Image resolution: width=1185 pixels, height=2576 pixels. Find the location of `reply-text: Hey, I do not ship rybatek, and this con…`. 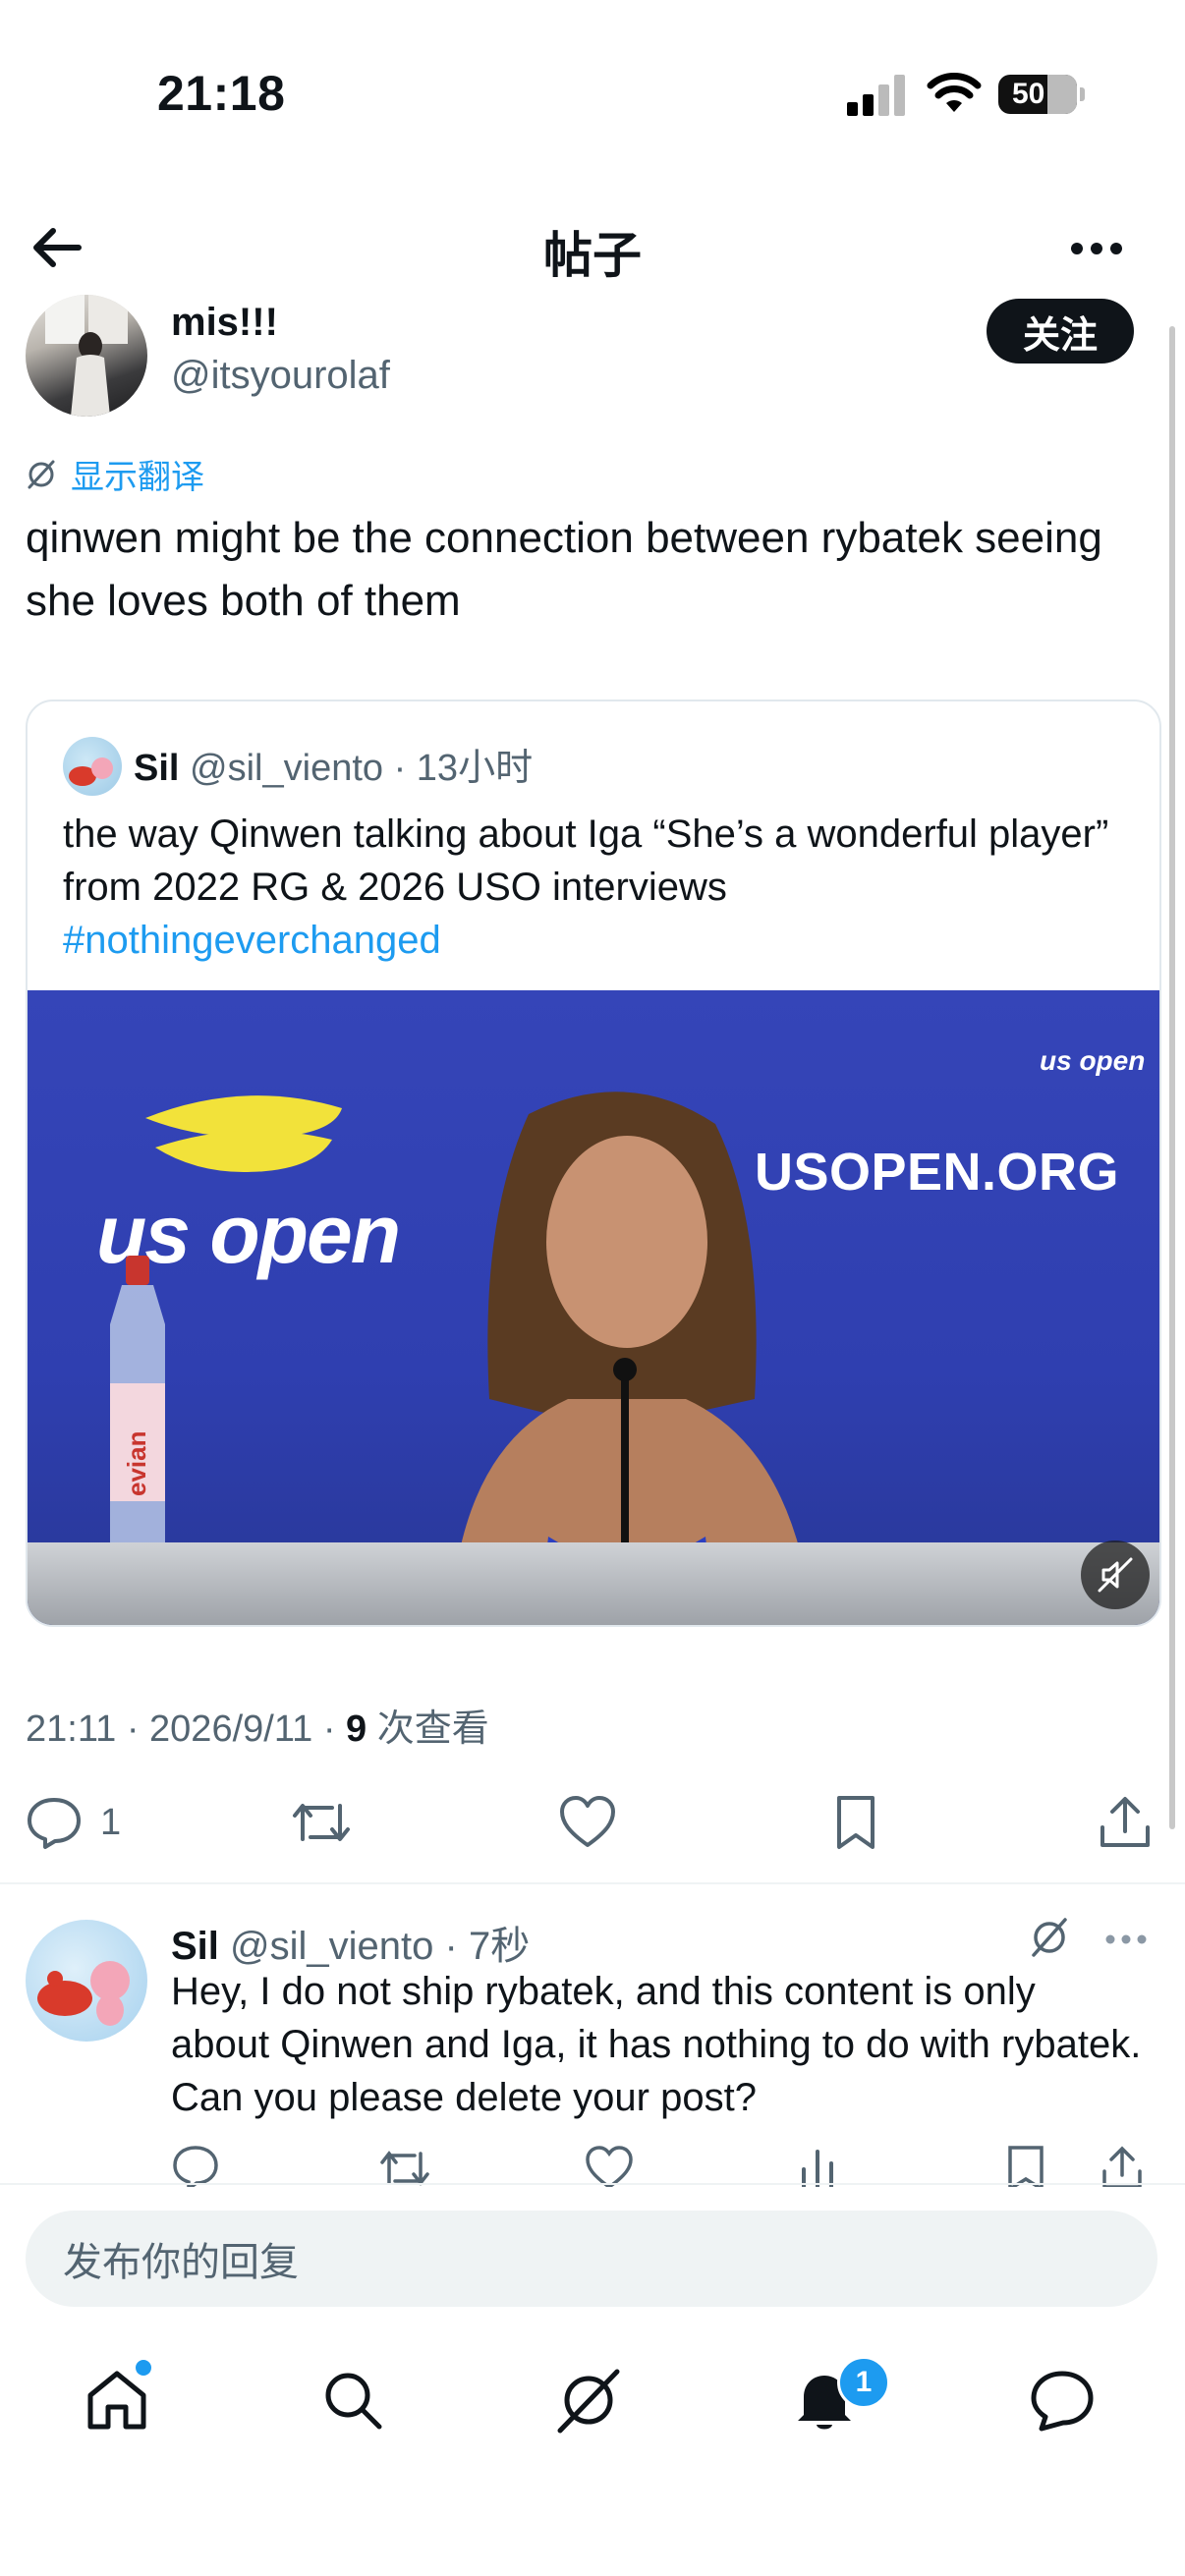

reply-text: Hey, I do not ship rybatek, and this con… is located at coordinates (656, 2044).